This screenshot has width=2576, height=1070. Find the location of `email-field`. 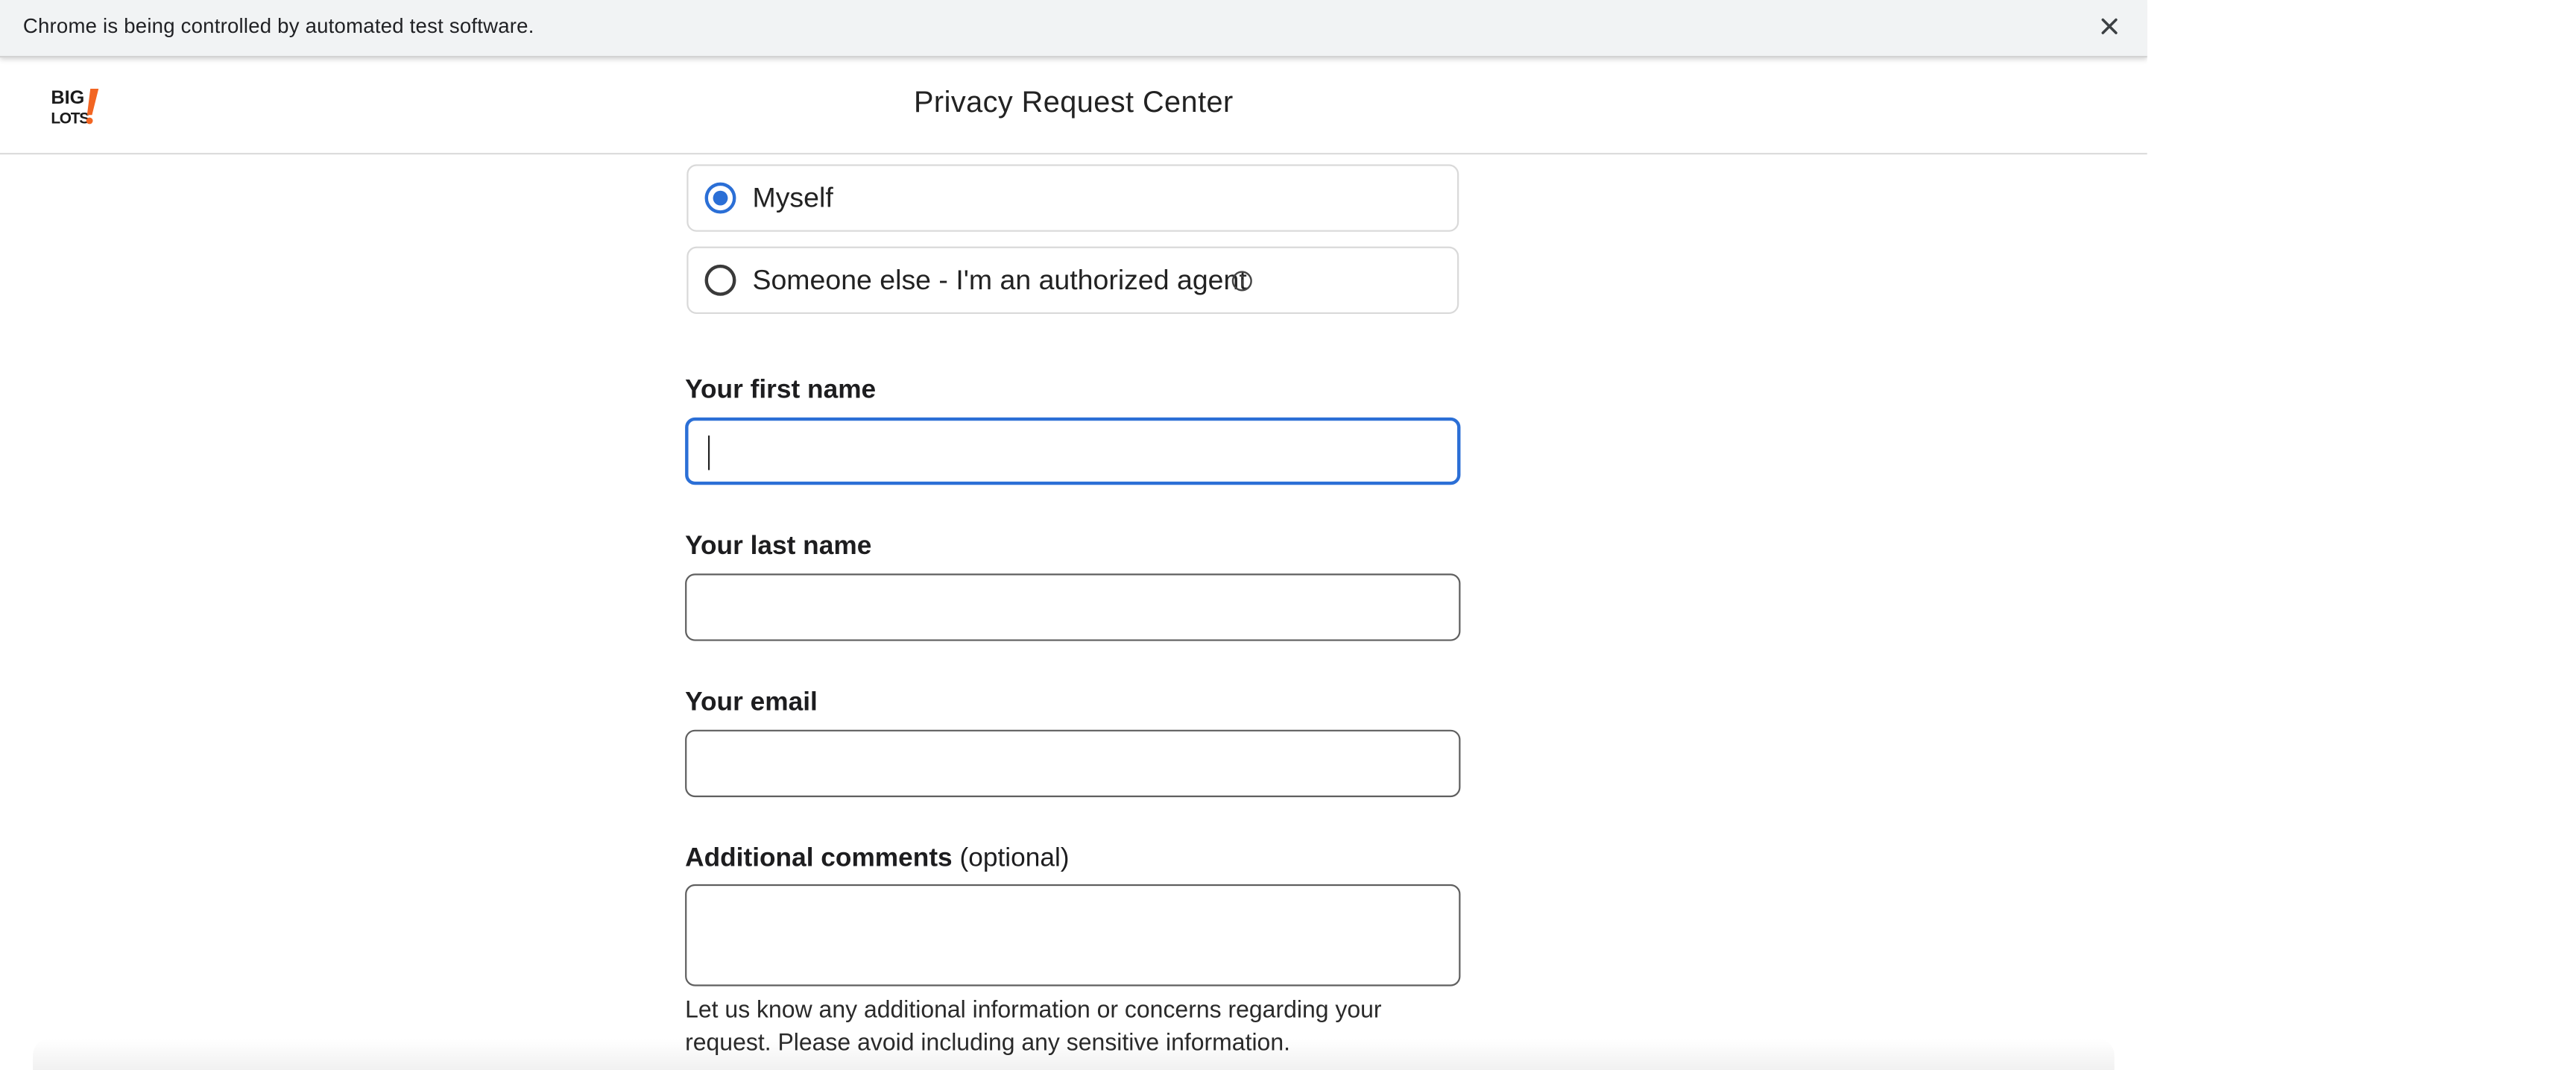

email-field is located at coordinates (1073, 763).